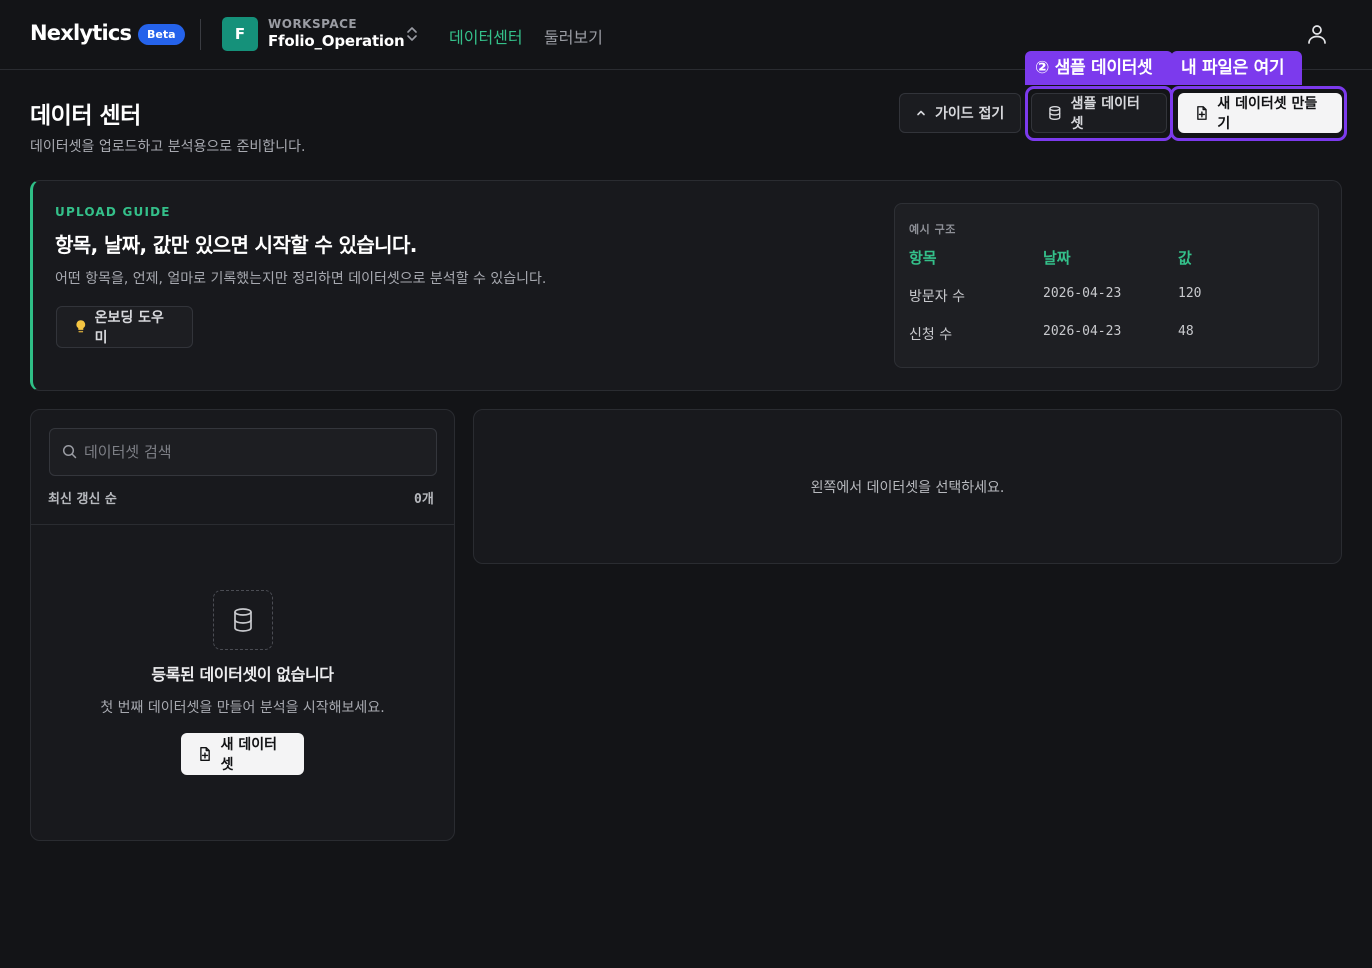  I want to click on dataset-search-input, so click(254, 452).